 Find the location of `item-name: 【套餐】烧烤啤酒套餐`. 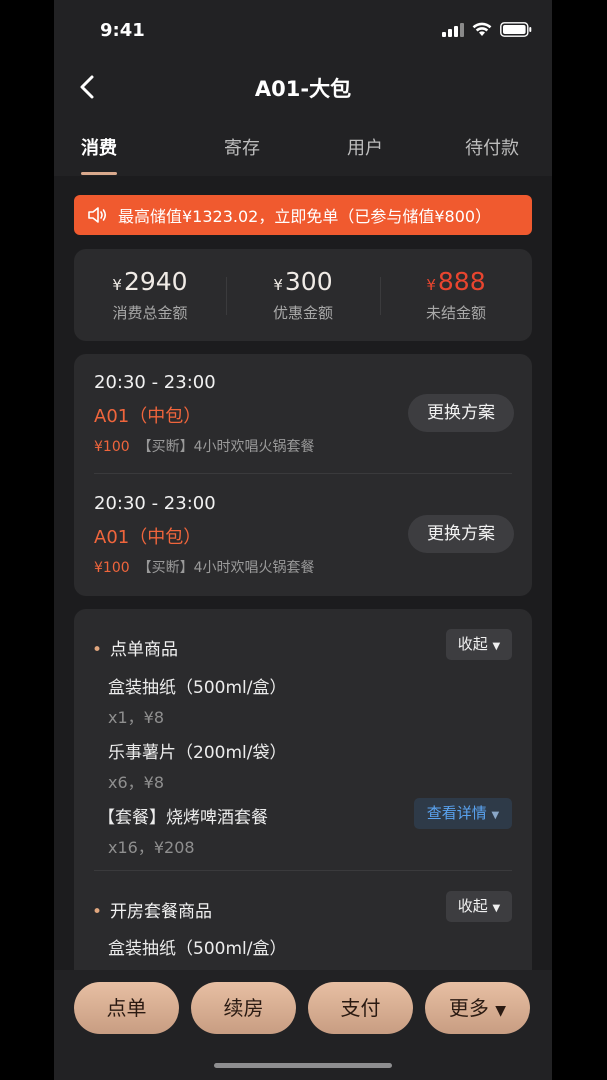

item-name: 【套餐】烧烤啤酒套餐 is located at coordinates (183, 818).